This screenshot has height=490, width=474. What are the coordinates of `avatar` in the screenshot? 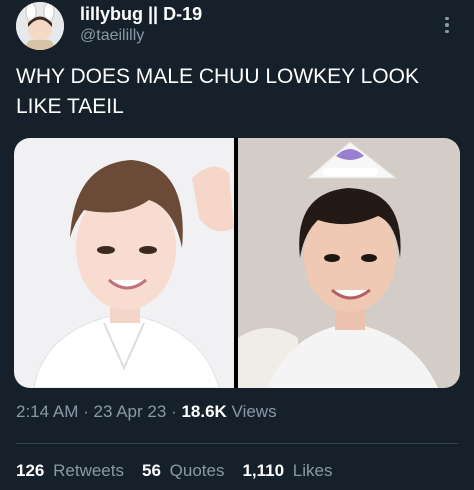 It's located at (40, 26).